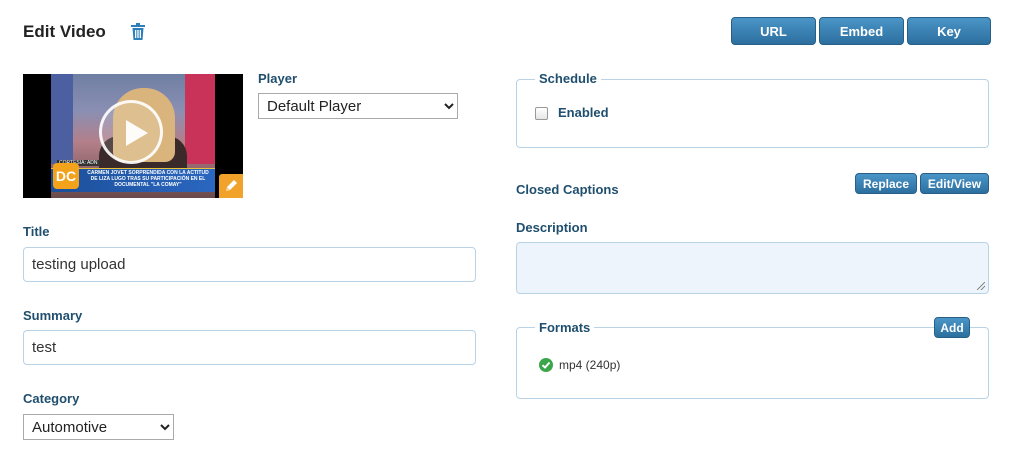 The image size is (1015, 455). What do you see at coordinates (886, 183) in the screenshot?
I see `replace-captions-button: Replace` at bounding box center [886, 183].